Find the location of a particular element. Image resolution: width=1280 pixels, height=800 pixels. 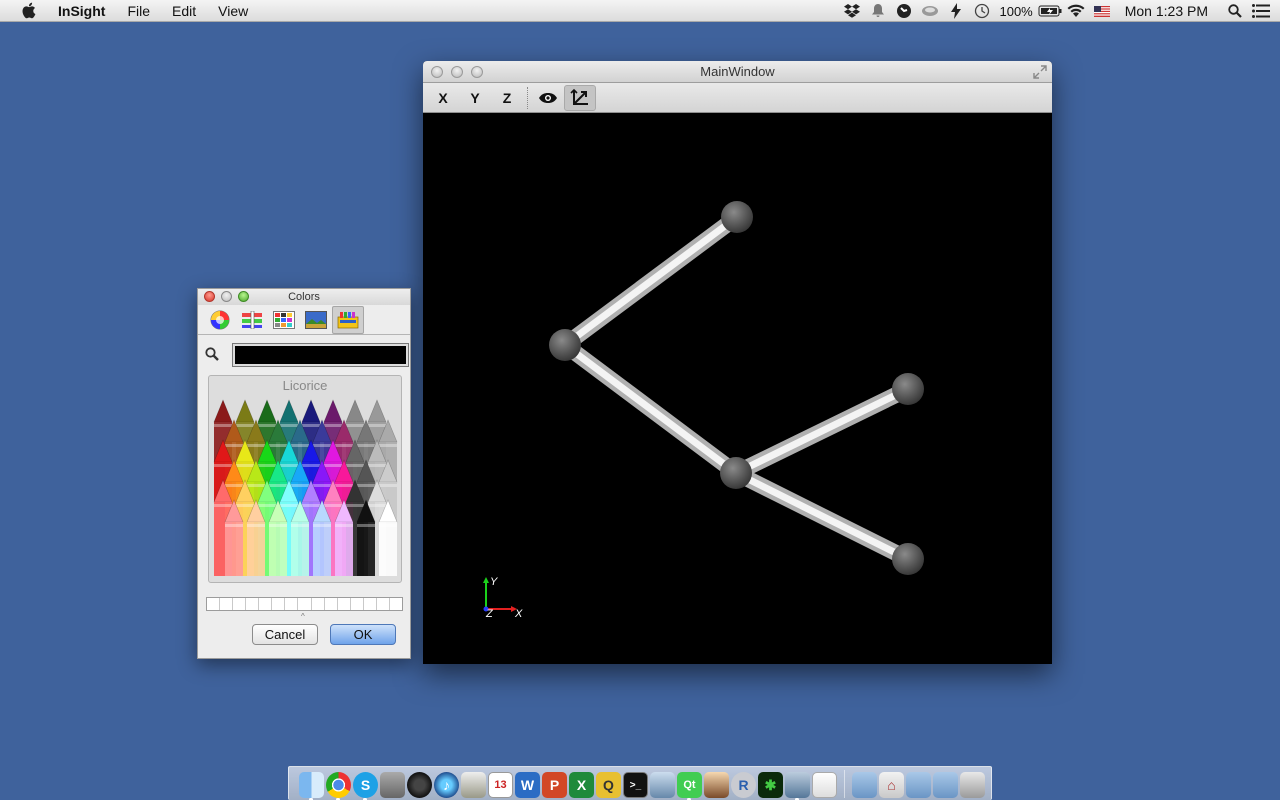

colors-panel-title: Colors is located at coordinates (304, 297).